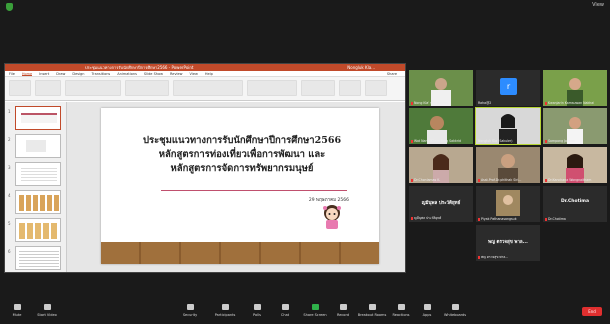 The width and height of the screenshot is (610, 324). I want to click on font-group, so click(93, 88).